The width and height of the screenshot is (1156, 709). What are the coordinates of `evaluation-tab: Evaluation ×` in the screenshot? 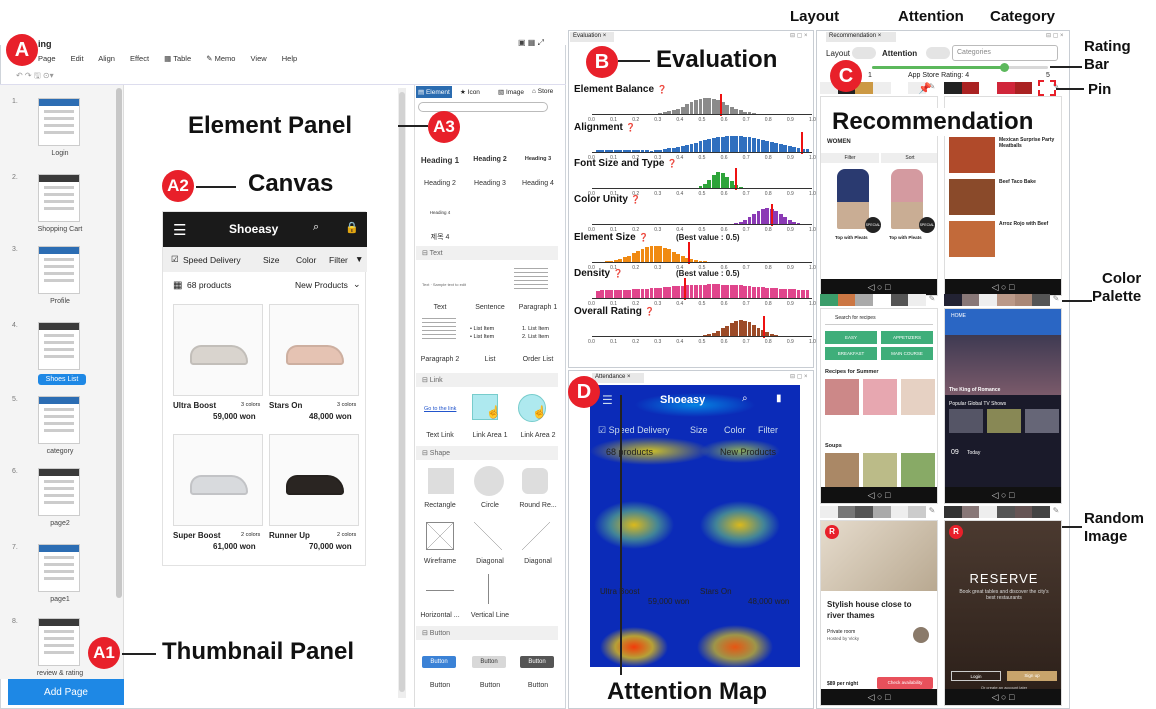 It's located at (592, 37).